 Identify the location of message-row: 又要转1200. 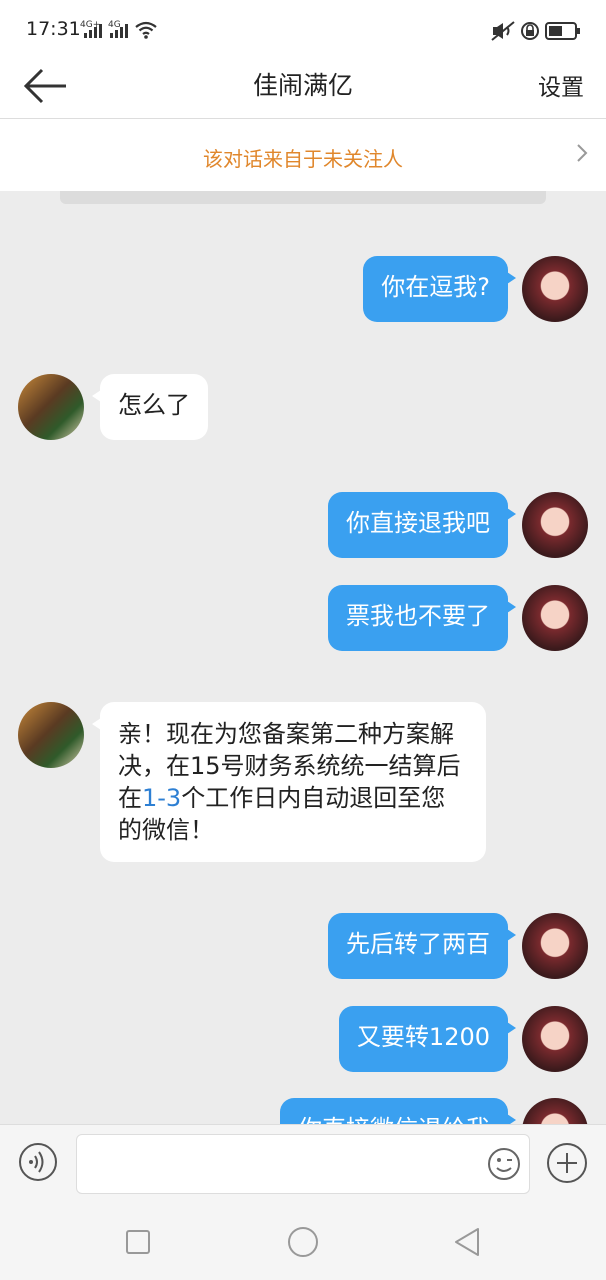
(303, 1041).